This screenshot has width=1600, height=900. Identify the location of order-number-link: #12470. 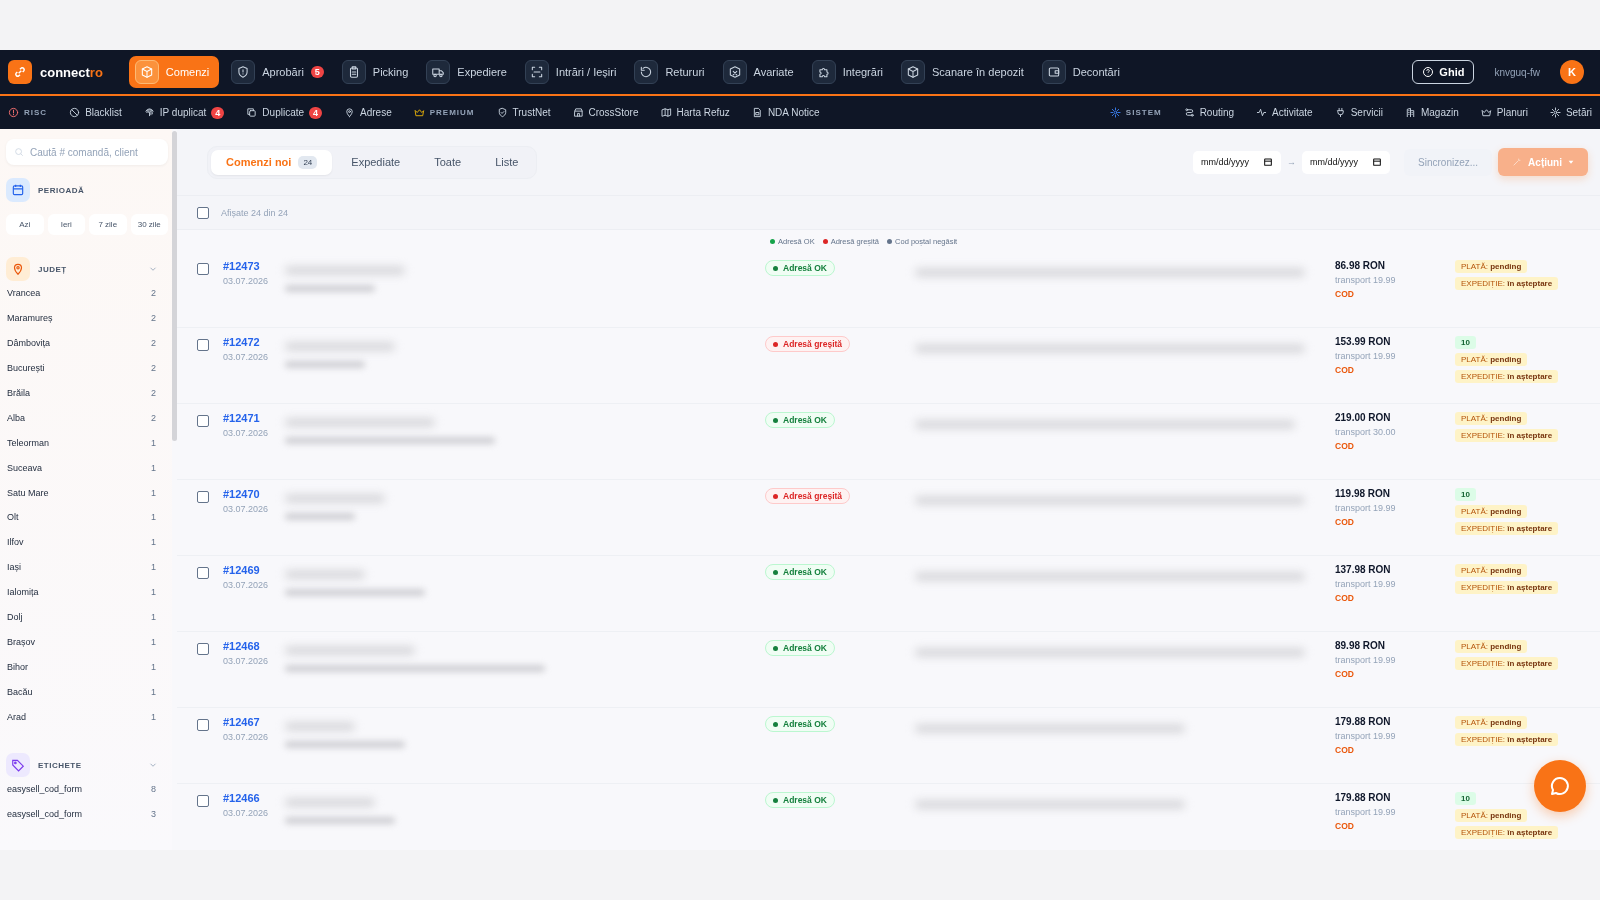
(254, 494).